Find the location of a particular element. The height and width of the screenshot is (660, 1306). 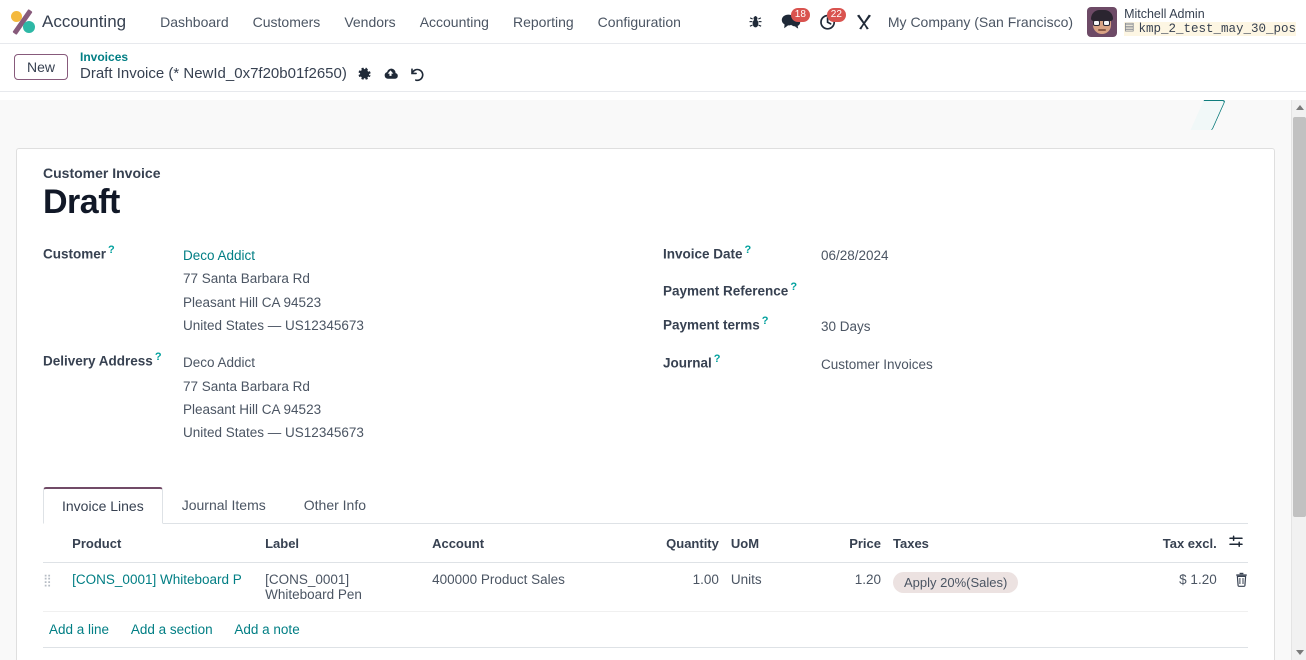

app-brand-name: Accounting is located at coordinates (84, 22).